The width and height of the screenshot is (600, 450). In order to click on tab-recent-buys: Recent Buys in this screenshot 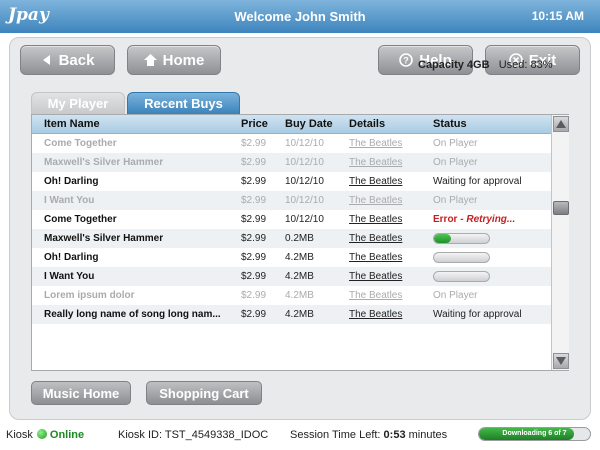, I will do `click(183, 103)`.